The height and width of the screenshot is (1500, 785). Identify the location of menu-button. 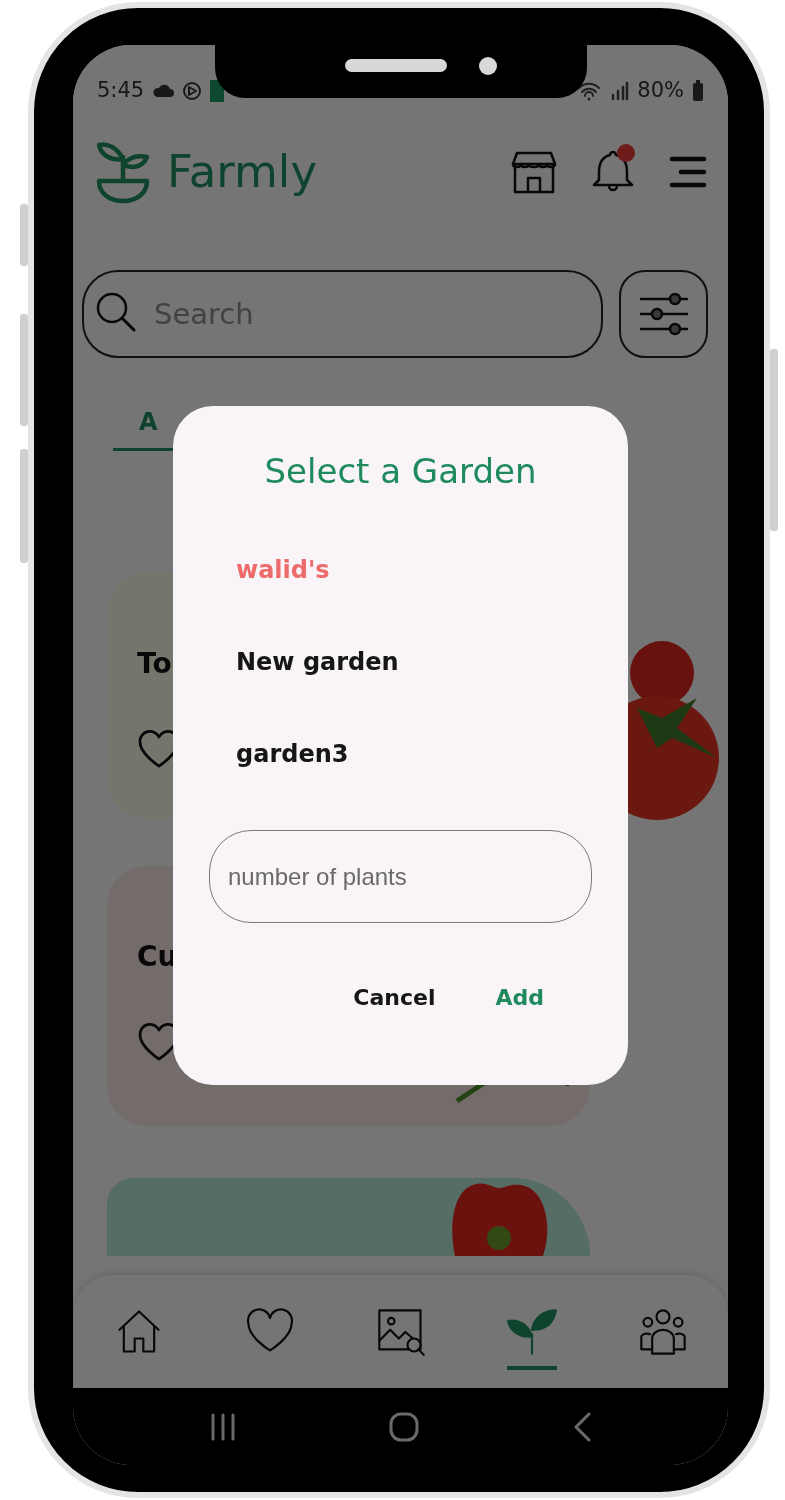
(688, 172).